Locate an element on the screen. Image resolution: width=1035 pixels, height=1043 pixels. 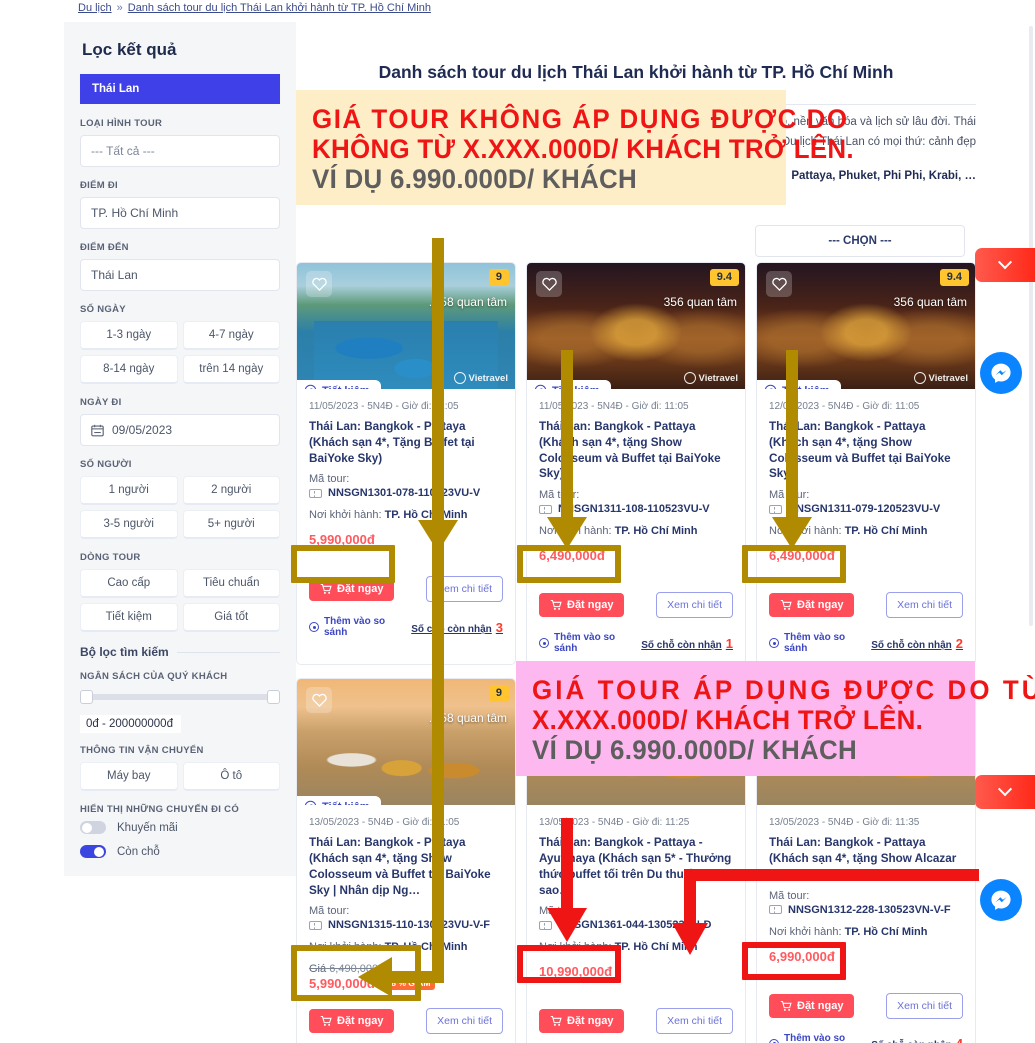
messenger-button-bottom is located at coordinates (1001, 900).